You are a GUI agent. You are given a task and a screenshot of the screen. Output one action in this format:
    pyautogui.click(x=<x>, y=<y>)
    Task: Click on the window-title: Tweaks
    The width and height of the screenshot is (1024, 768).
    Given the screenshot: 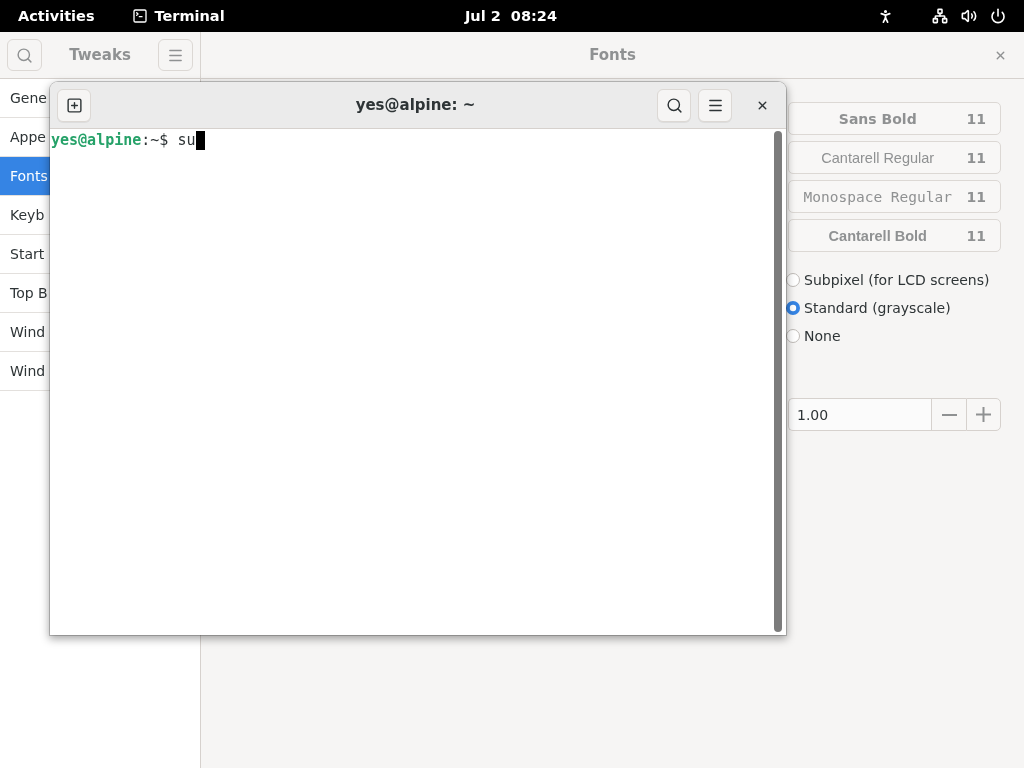 What is the action you would take?
    pyautogui.click(x=100, y=55)
    